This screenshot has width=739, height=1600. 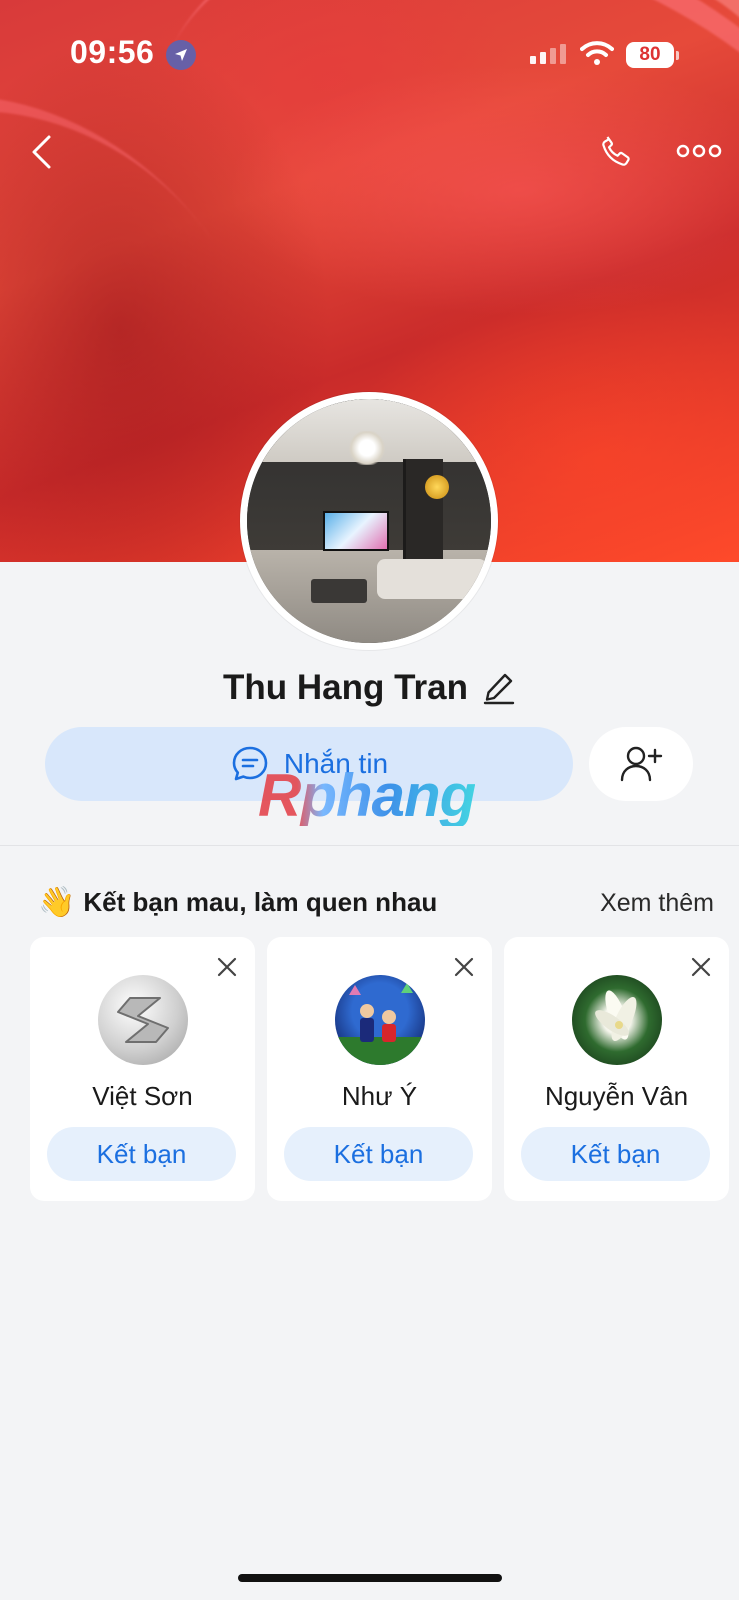 What do you see at coordinates (657, 903) in the screenshot?
I see `see-more-link: Xem thêm` at bounding box center [657, 903].